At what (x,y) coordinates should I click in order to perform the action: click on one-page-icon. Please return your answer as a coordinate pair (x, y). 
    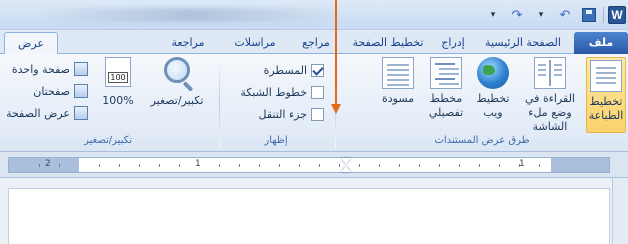
    Looking at the image, I should click on (81, 69).